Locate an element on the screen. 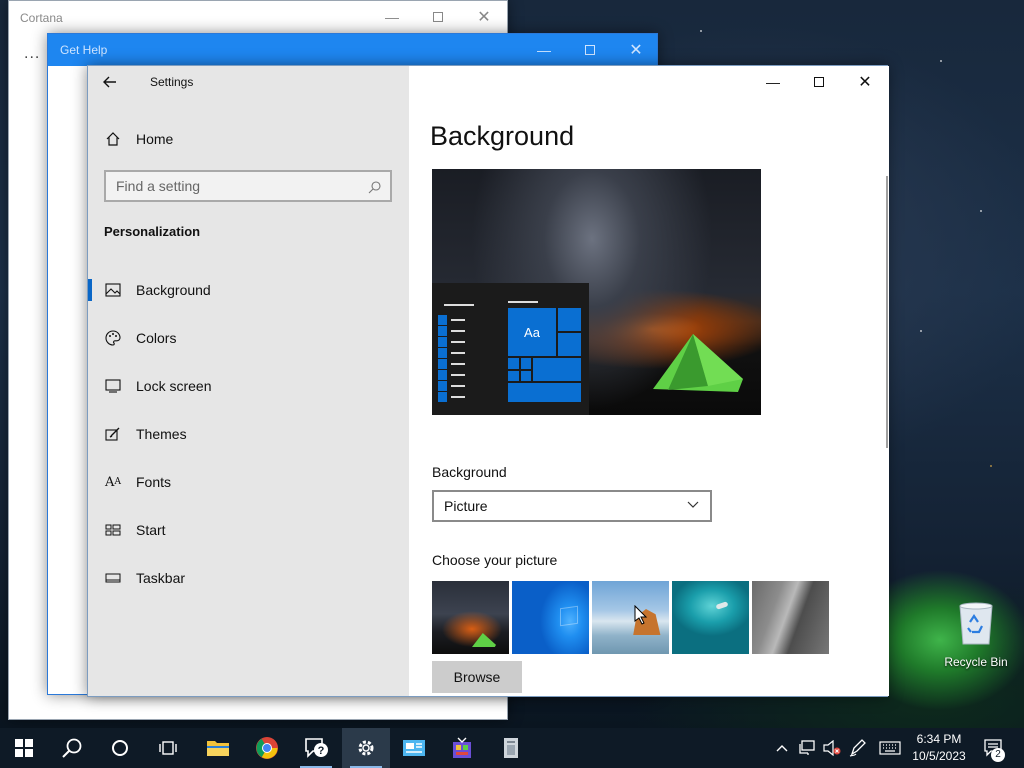  pen-button is located at coordinates (858, 748).